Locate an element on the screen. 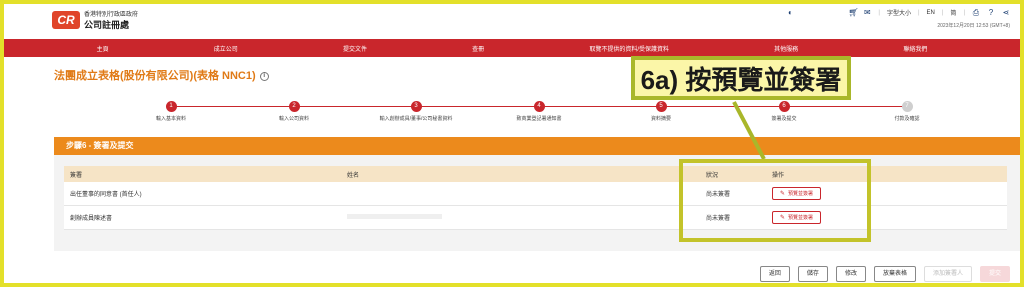 The width and height of the screenshot is (1024, 287). action-bar: 返回 儲存 修改 放棄表格 添加簽署人 提交 is located at coordinates (884, 274).